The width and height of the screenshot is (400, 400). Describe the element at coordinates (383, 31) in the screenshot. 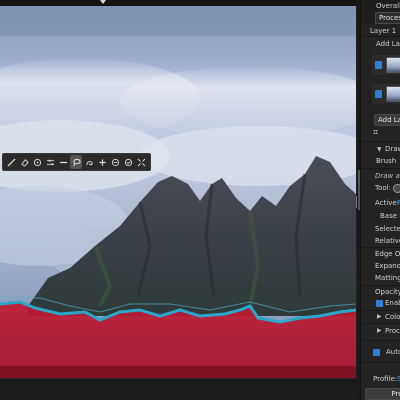

I see `layer-title: Layer 1` at that location.